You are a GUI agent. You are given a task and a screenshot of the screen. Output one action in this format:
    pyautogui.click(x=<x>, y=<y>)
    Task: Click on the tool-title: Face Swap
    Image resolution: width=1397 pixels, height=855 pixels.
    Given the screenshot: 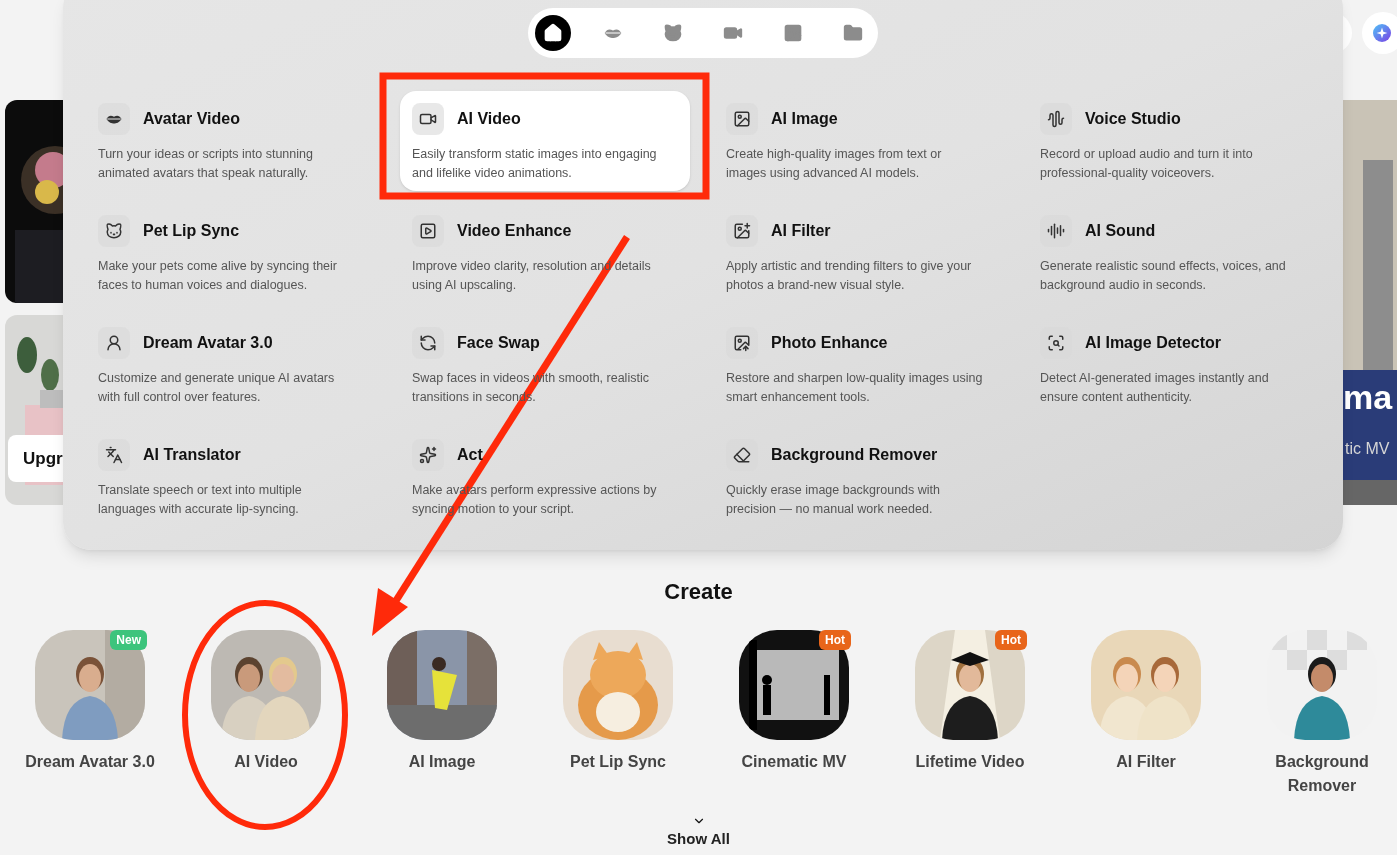 What is the action you would take?
    pyautogui.click(x=498, y=343)
    